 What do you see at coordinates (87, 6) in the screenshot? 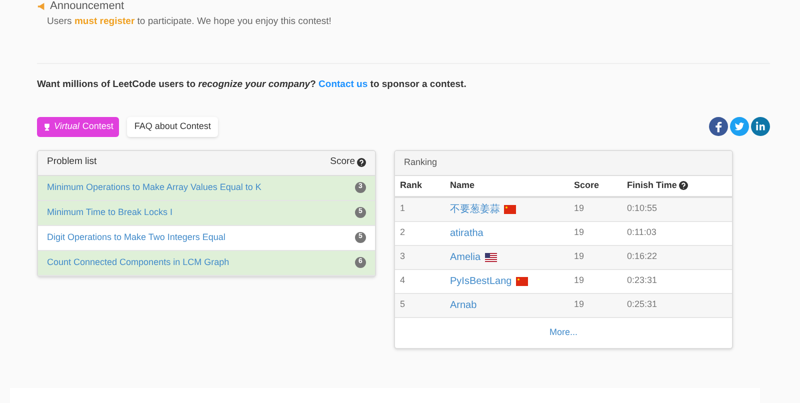
I see `announcement-title: Announcement` at bounding box center [87, 6].